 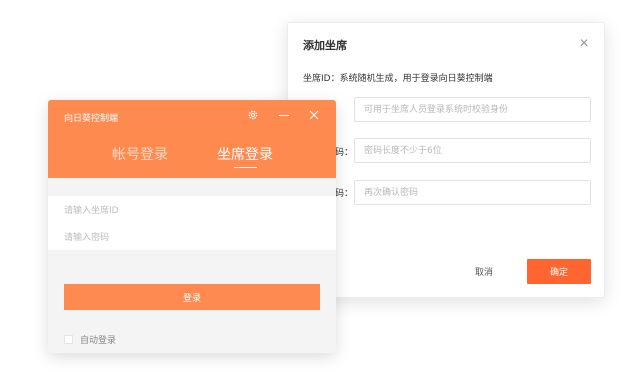 What do you see at coordinates (314, 116) in the screenshot?
I see `close-icon` at bounding box center [314, 116].